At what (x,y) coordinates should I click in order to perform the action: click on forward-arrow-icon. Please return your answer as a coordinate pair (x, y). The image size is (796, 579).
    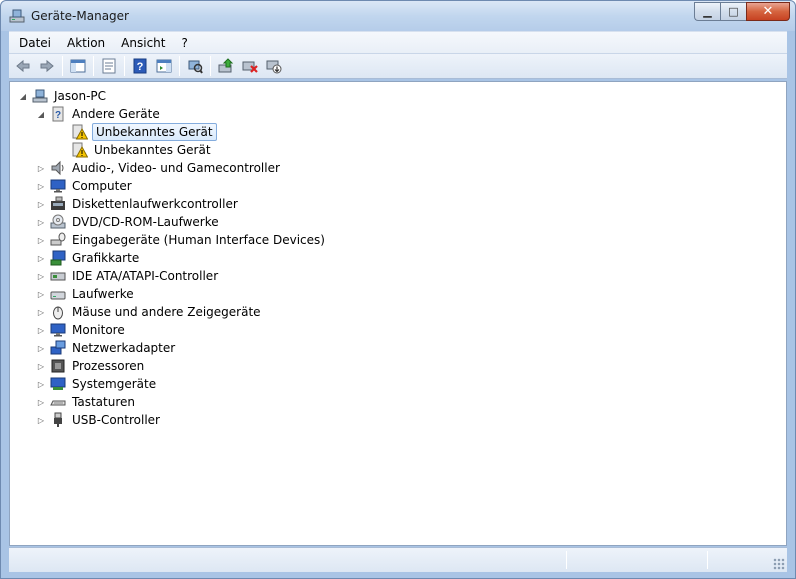
    Looking at the image, I should click on (47, 66).